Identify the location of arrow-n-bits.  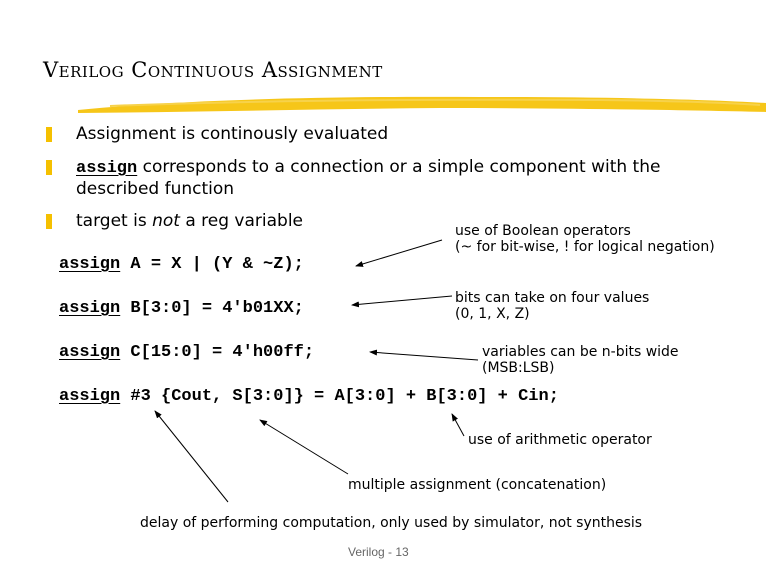
(424, 355).